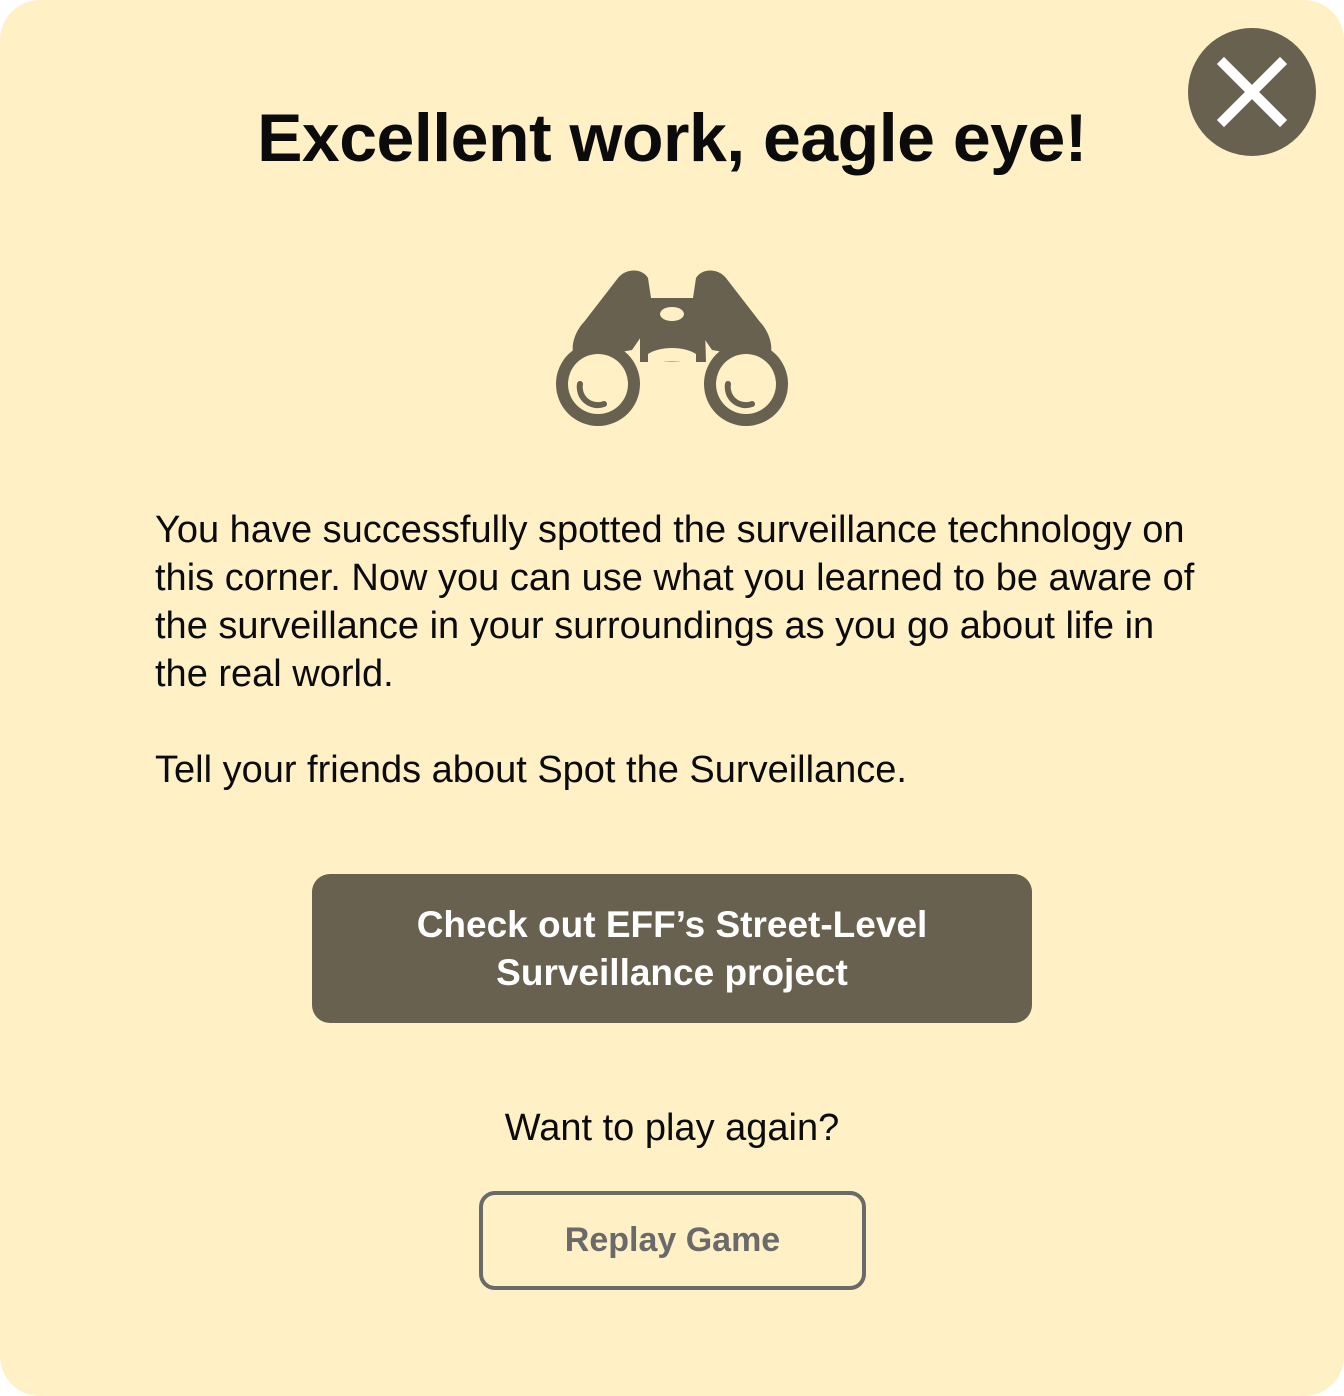  What do you see at coordinates (672, 138) in the screenshot?
I see `dialog-title: Excellent work, eagle eye!` at bounding box center [672, 138].